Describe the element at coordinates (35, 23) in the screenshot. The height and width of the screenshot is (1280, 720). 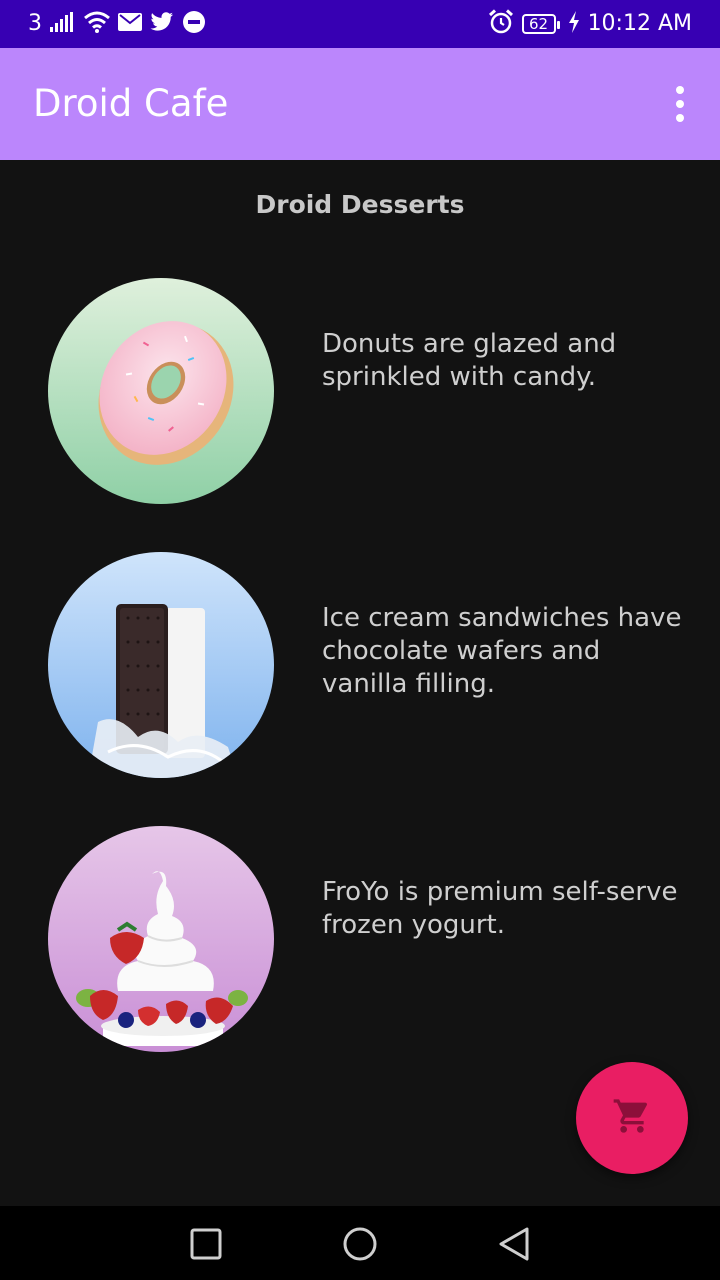
I see `network-type: 3` at that location.